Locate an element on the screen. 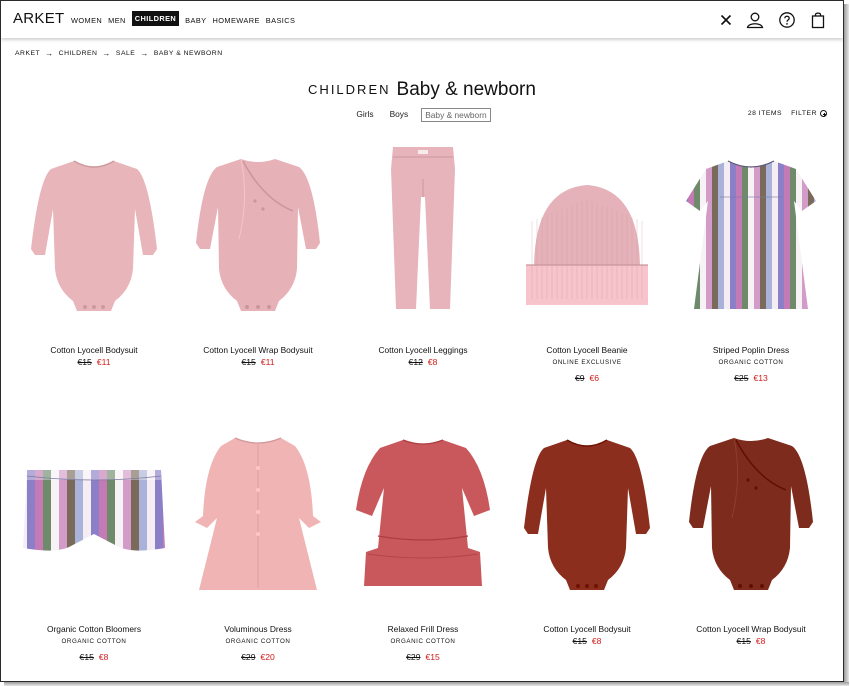 The width and height of the screenshot is (850, 686). filter-label: FILTER is located at coordinates (804, 113).